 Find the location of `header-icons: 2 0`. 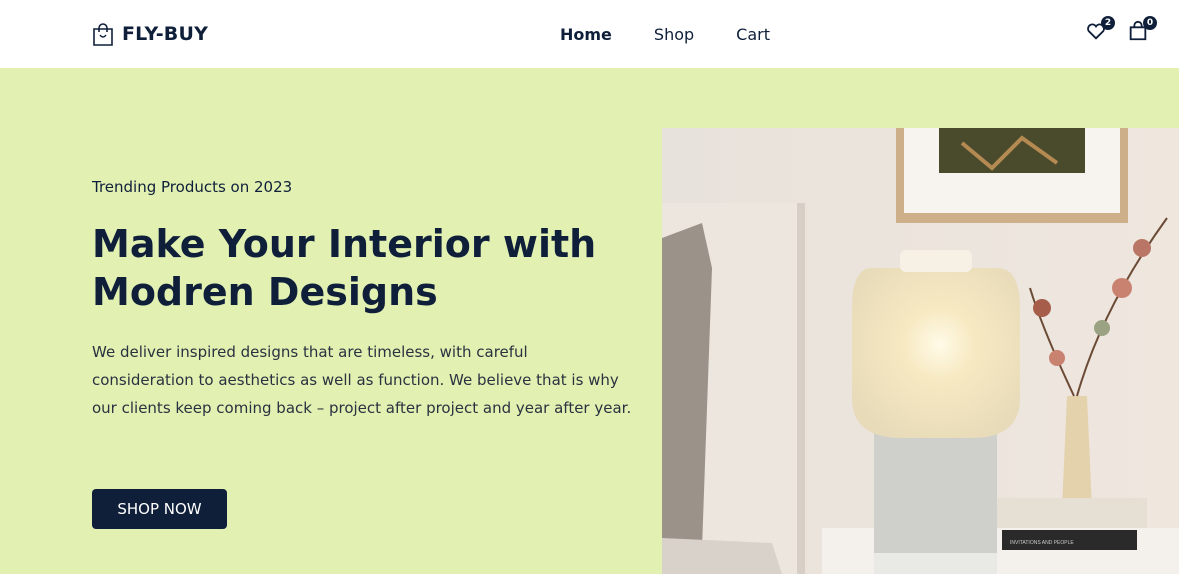

header-icons: 2 0 is located at coordinates (1121, 29).